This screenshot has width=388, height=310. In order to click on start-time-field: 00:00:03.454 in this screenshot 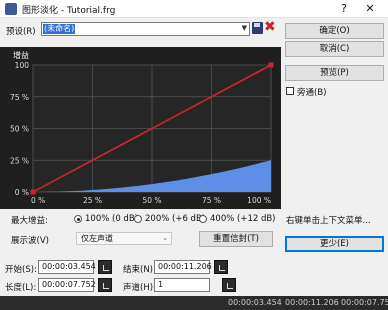, I will do `click(67, 267)`.